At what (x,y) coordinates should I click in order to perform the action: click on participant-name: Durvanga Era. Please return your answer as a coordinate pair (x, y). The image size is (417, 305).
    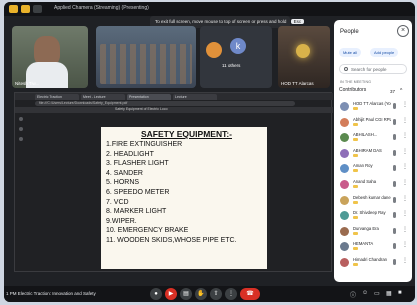
    Looking at the image, I should click on (366, 228).